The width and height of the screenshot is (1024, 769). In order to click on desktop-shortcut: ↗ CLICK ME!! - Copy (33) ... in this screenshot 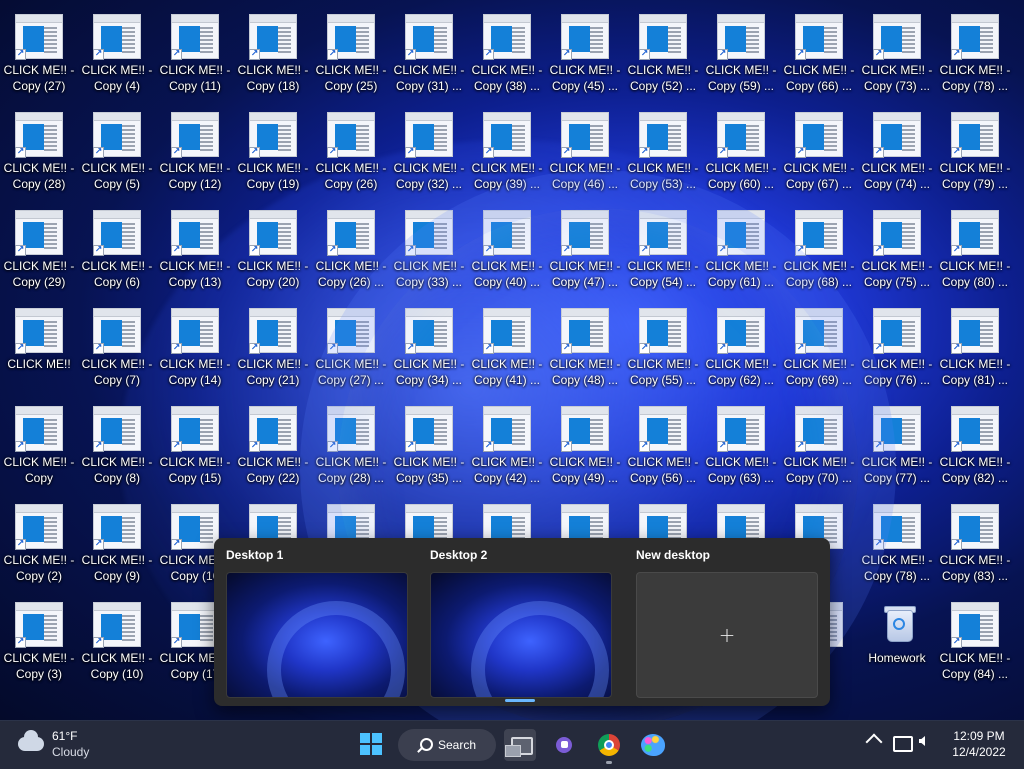, I will do `click(429, 254)`.